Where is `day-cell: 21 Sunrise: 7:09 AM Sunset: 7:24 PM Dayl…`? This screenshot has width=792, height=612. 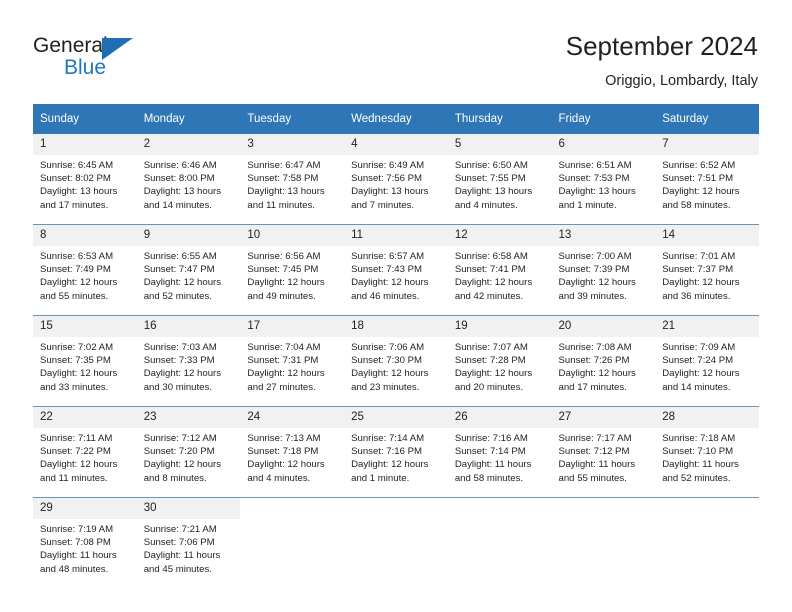
day-cell: 21 Sunrise: 7:09 AM Sunset: 7:24 PM Dayl… is located at coordinates (707, 361).